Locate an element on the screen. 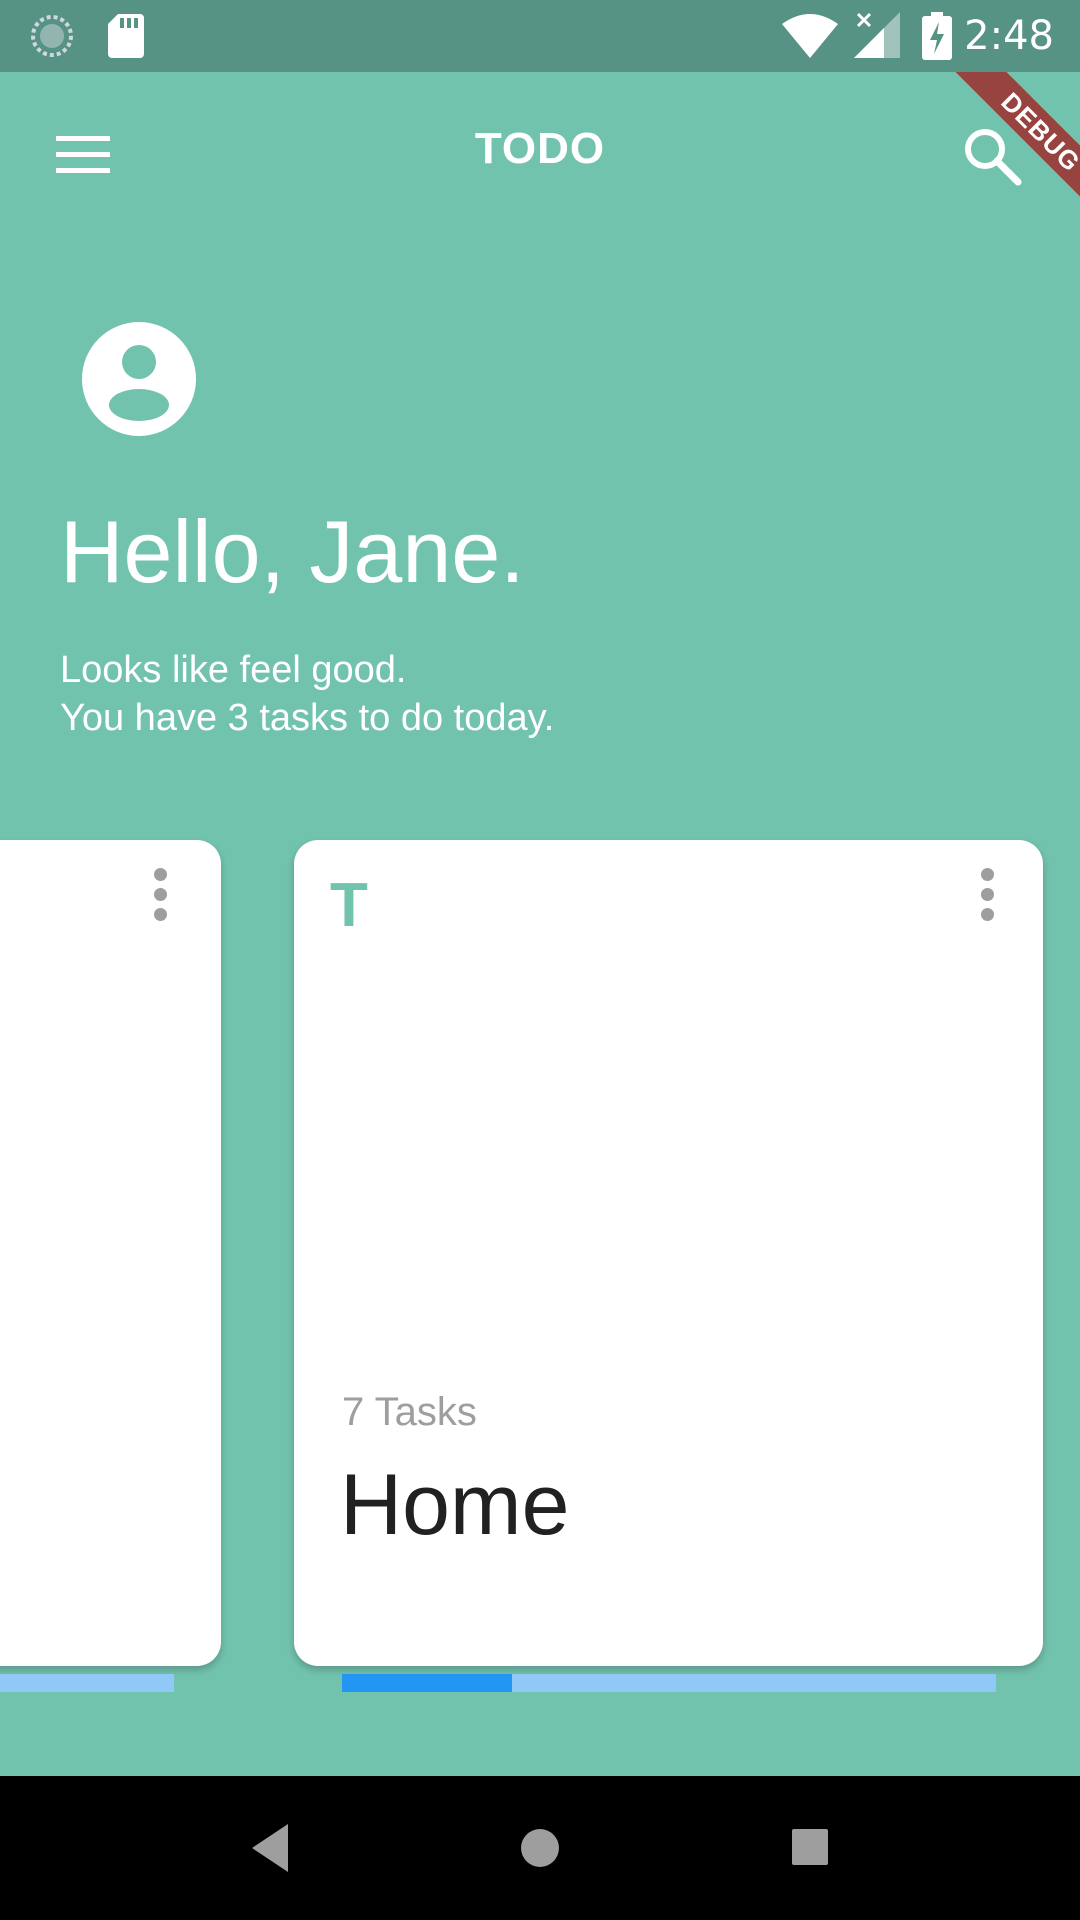 The width and height of the screenshot is (1080, 1920). status-bar: 2:48 is located at coordinates (540, 36).